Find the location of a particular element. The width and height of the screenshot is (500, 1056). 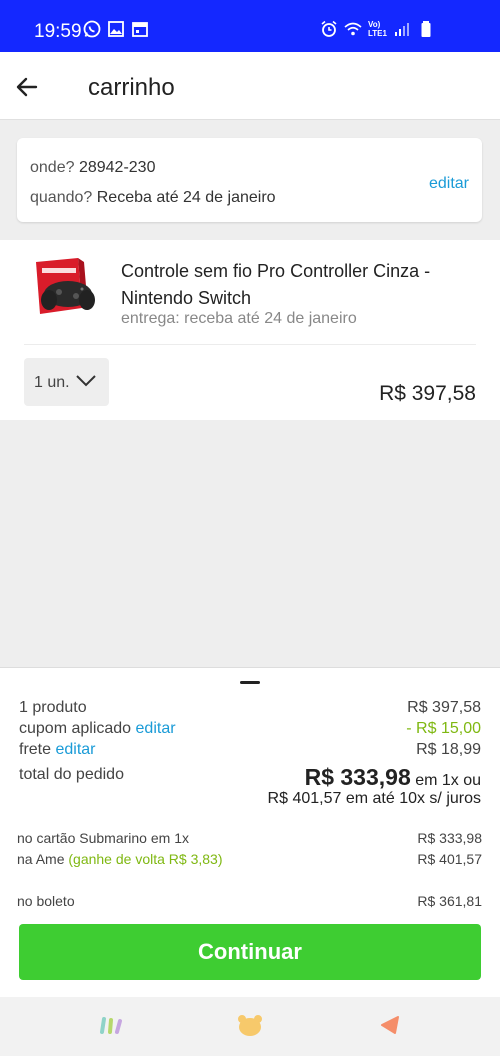

products-label: 1 produto is located at coordinates (53, 707).